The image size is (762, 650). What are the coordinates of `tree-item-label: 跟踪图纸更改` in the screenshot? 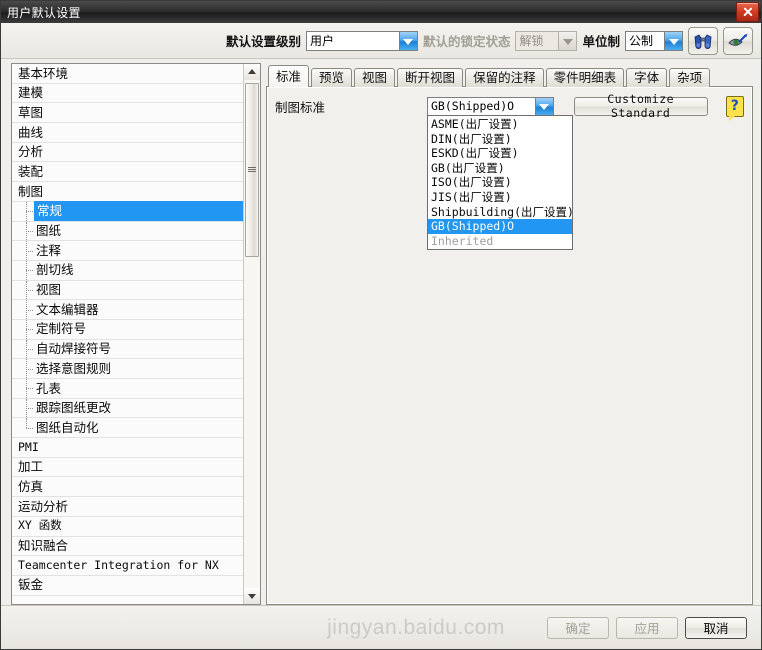 It's located at (74, 408).